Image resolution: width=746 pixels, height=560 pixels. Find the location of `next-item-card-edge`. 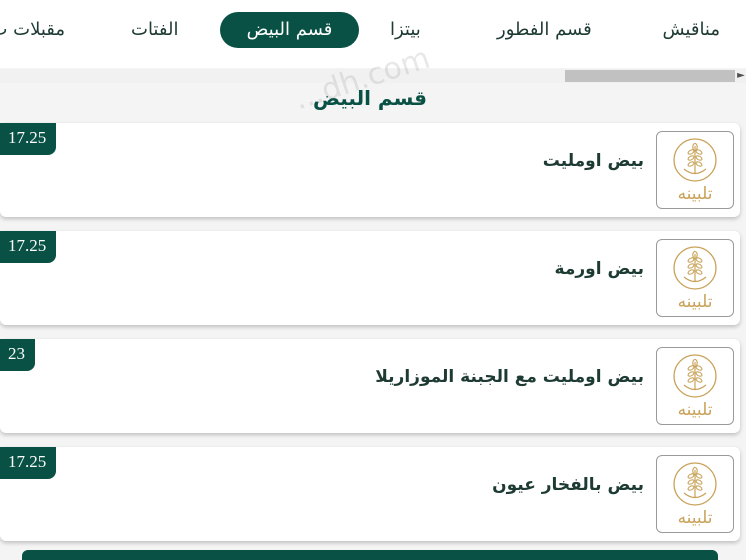

next-item-card-edge is located at coordinates (370, 555).